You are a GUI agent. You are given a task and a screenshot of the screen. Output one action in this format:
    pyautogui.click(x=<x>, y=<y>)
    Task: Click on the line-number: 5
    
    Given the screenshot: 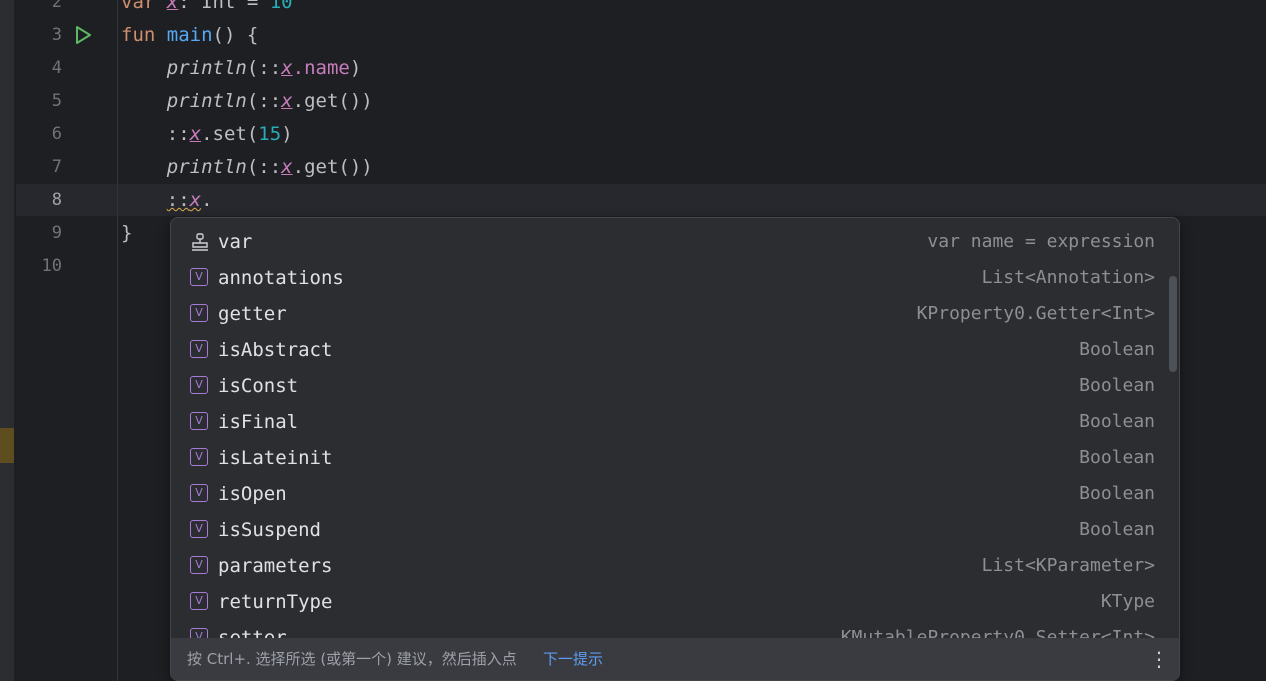 What is the action you would take?
    pyautogui.click(x=39, y=101)
    